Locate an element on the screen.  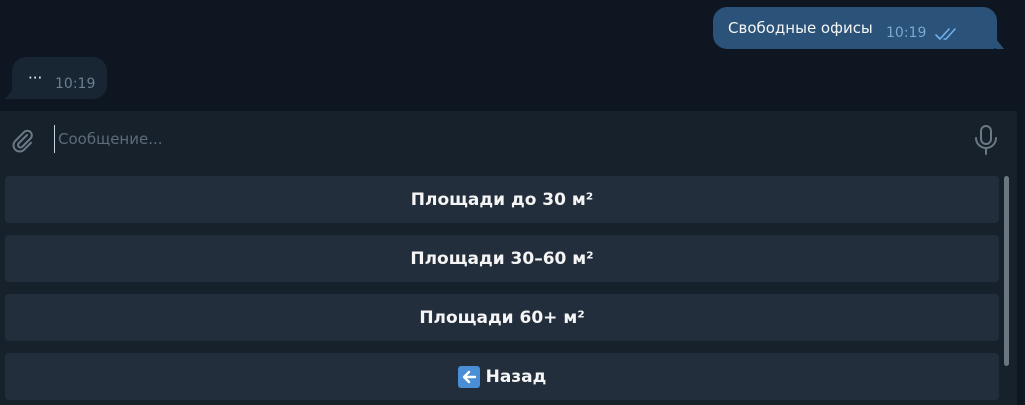
keyboard-button-60-plus: Площади 60+ м² is located at coordinates (502, 317).